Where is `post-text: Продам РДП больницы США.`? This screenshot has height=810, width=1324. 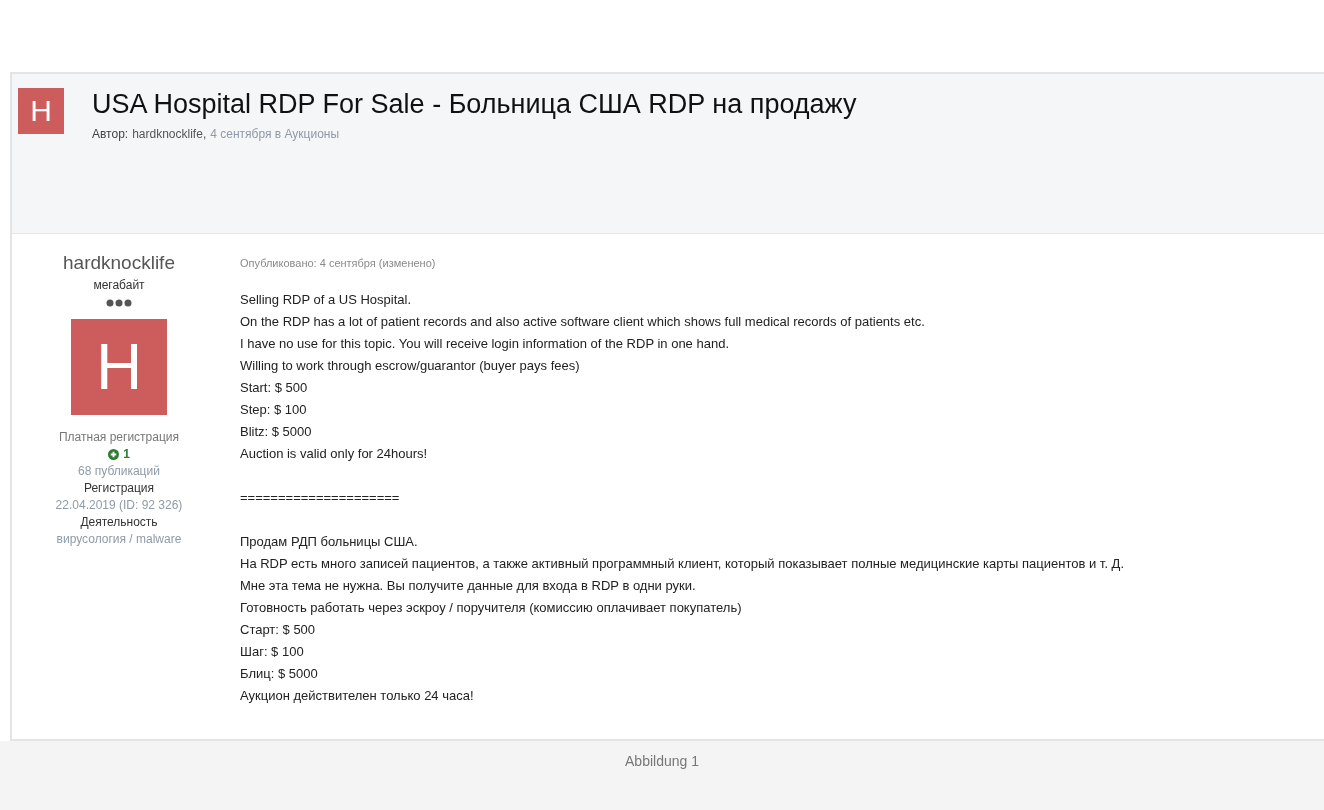
post-text: Продам РДП больницы США. is located at coordinates (329, 542).